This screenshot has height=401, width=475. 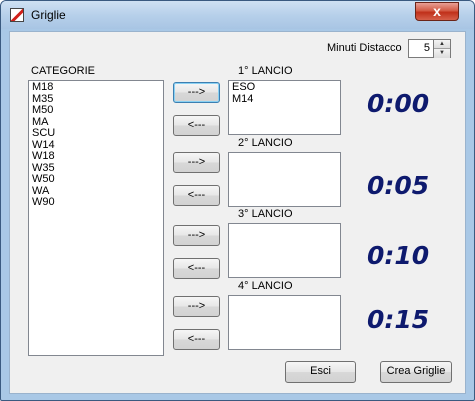 I want to click on lancio-2-label: 2° LANCIO, so click(x=265, y=143).